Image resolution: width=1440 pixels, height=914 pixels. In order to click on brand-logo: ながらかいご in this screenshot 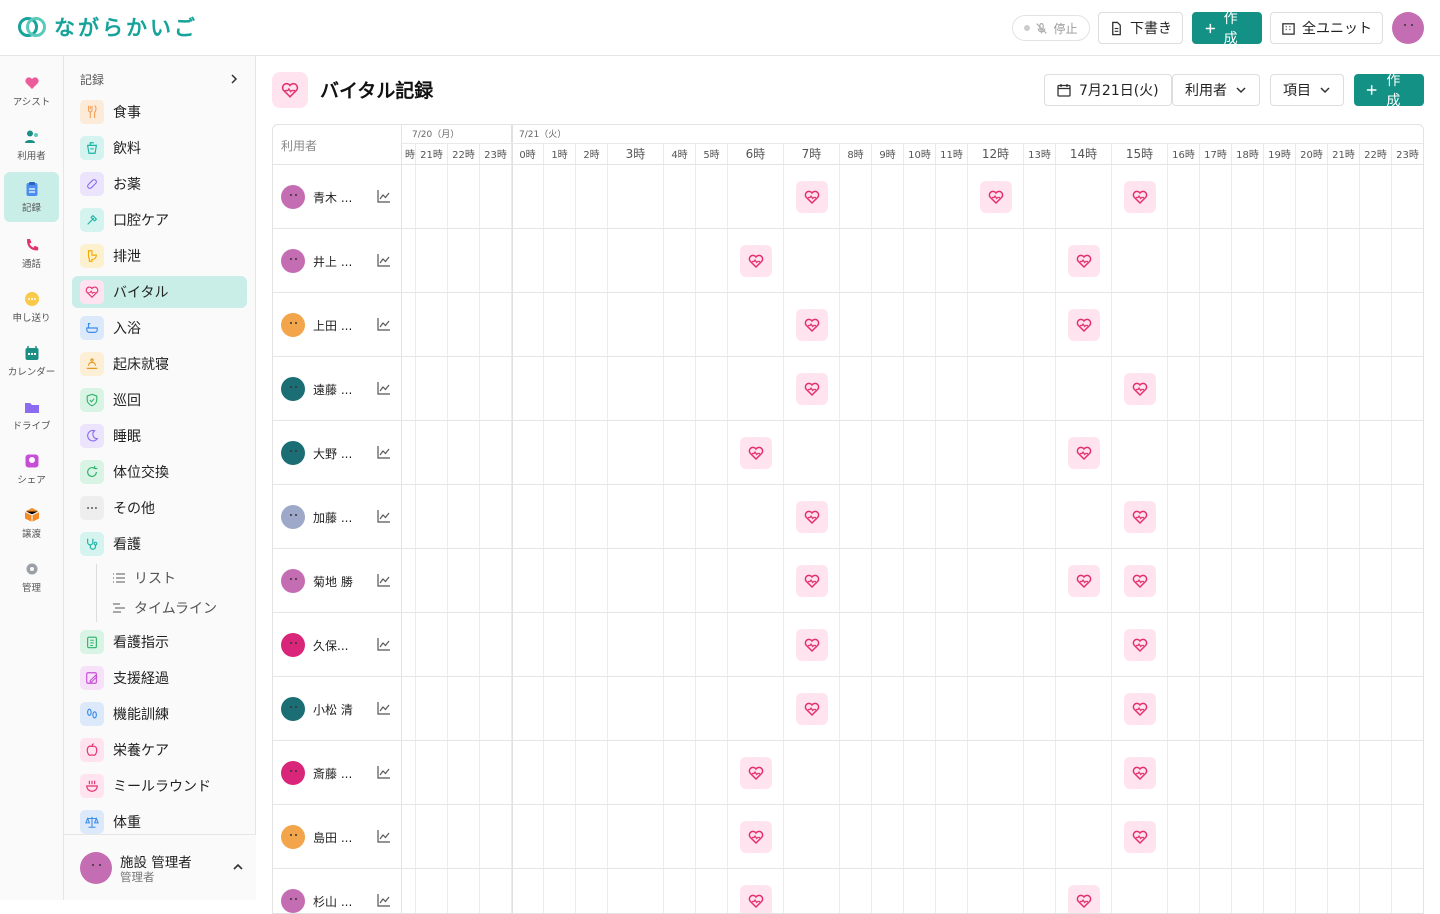, I will do `click(108, 27)`.